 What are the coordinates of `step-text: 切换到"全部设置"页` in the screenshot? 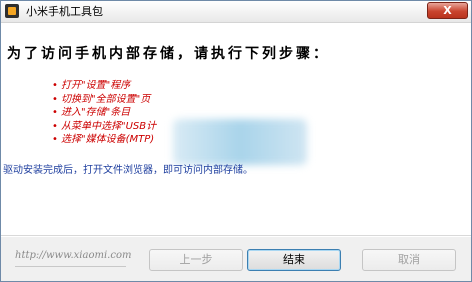 It's located at (106, 99).